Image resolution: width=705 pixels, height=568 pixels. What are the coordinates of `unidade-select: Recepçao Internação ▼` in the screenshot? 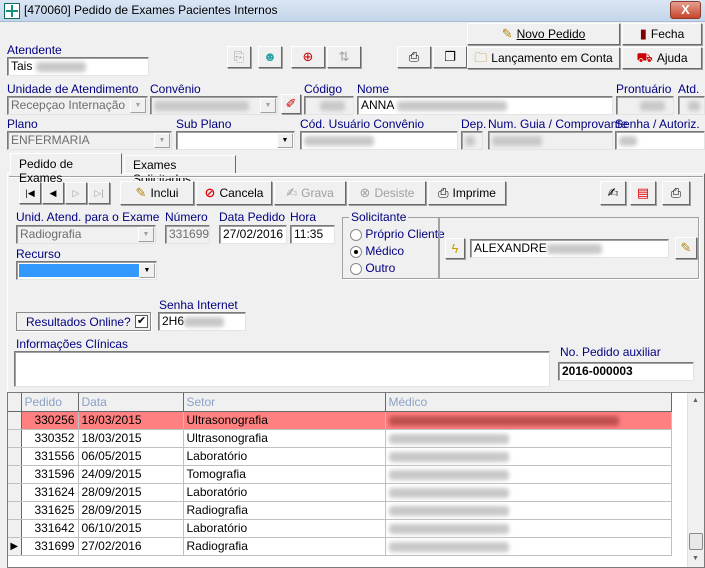 It's located at (77, 105).